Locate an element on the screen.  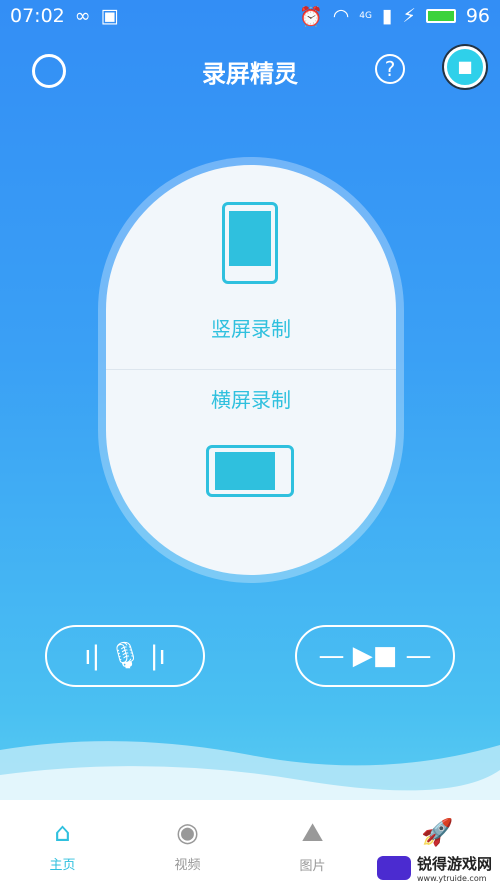
audio-record-button: ı| 🎙 |ı is located at coordinates (125, 656).